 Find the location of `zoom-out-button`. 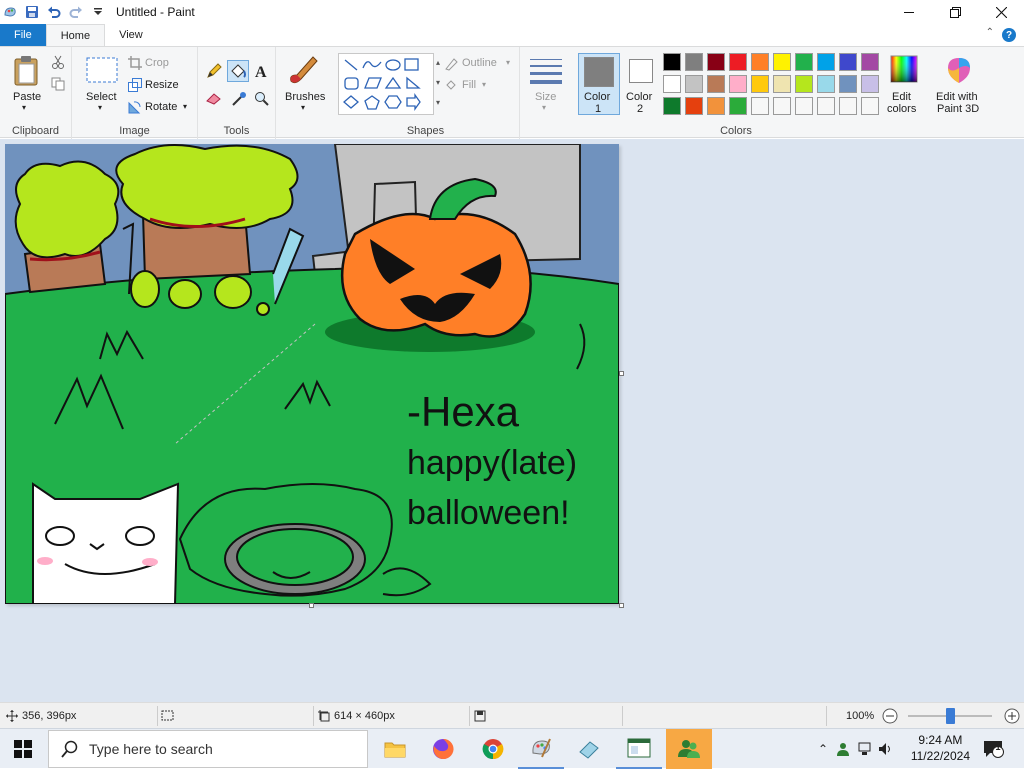

zoom-out-button is located at coordinates (890, 716).